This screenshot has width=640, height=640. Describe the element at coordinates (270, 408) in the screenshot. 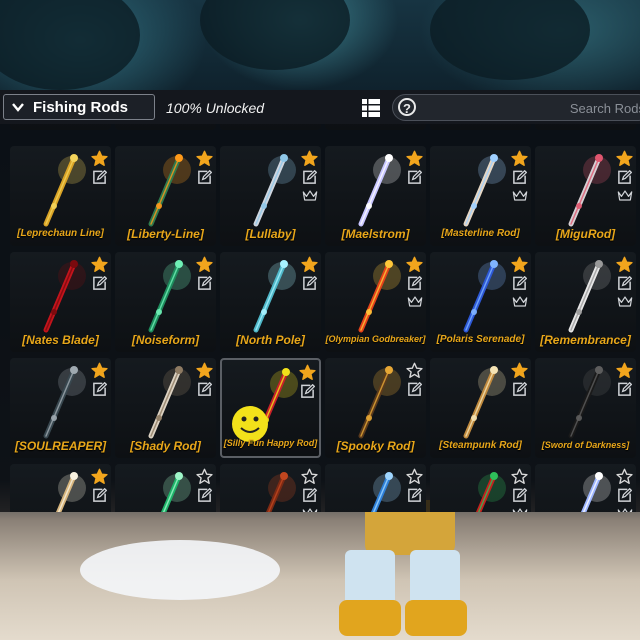

I see `rod-card: [Silly Fun Happy Rod]` at that location.